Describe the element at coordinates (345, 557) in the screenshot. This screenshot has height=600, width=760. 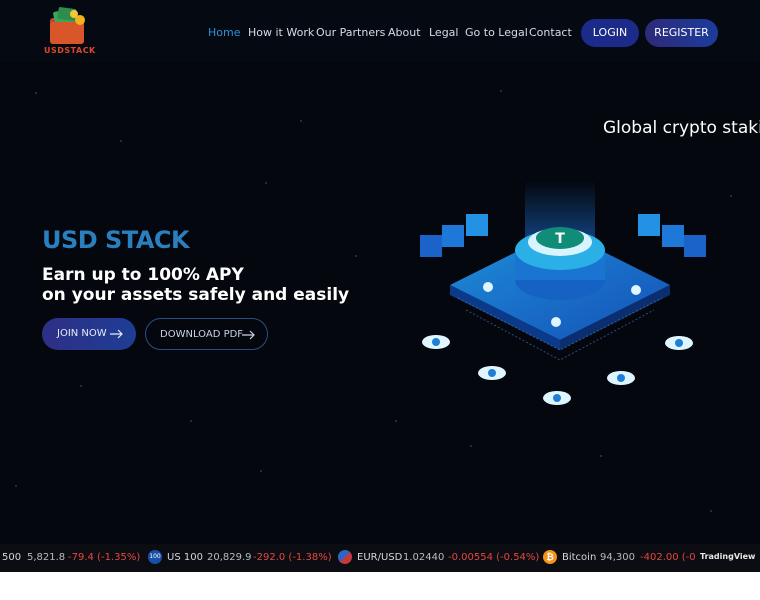
I see `eur-usd-flag-icon` at that location.